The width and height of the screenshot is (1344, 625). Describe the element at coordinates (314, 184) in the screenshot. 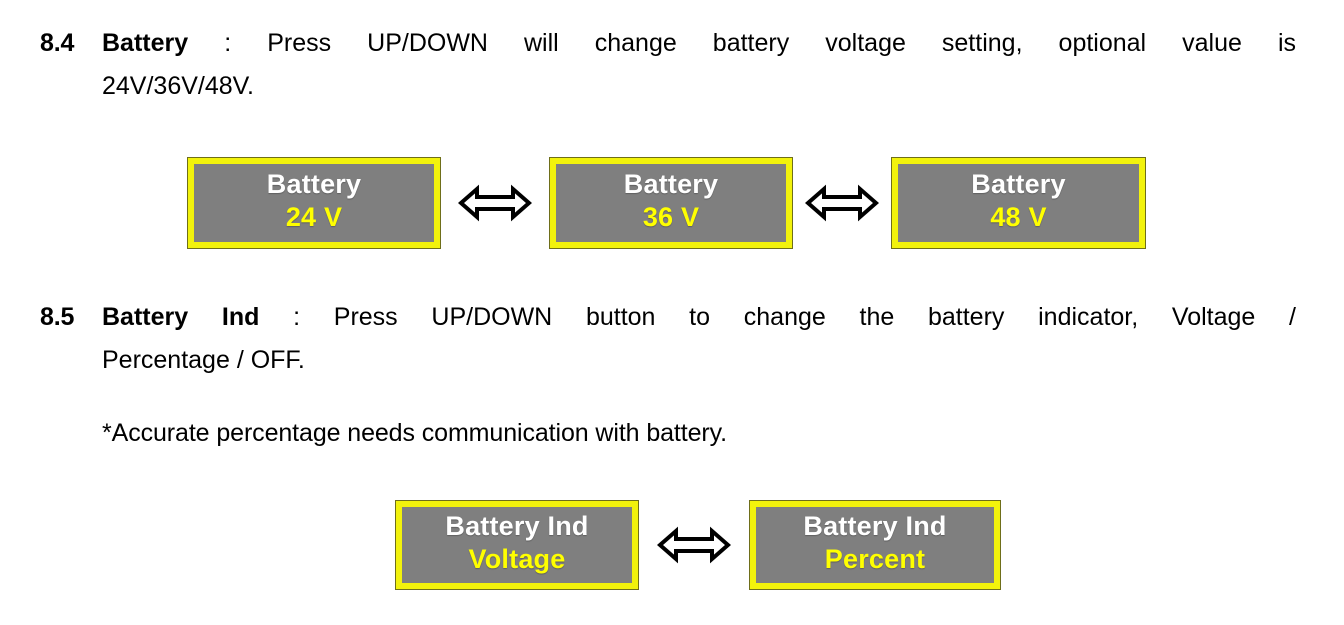

I see `lcd-title-battery-24v: Battery` at that location.